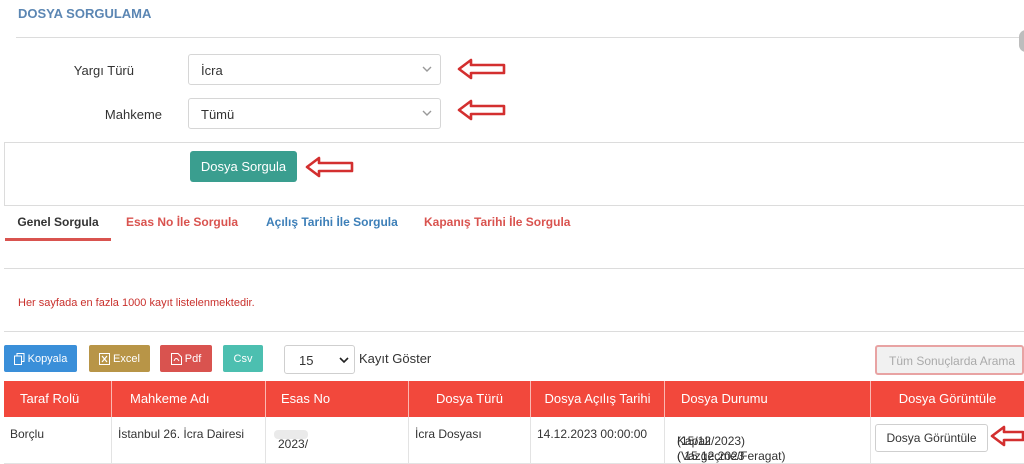 This screenshot has height=464, width=1024. Describe the element at coordinates (243, 166) in the screenshot. I see `dosya-sorgula-button: Dosya Sorgula` at that location.